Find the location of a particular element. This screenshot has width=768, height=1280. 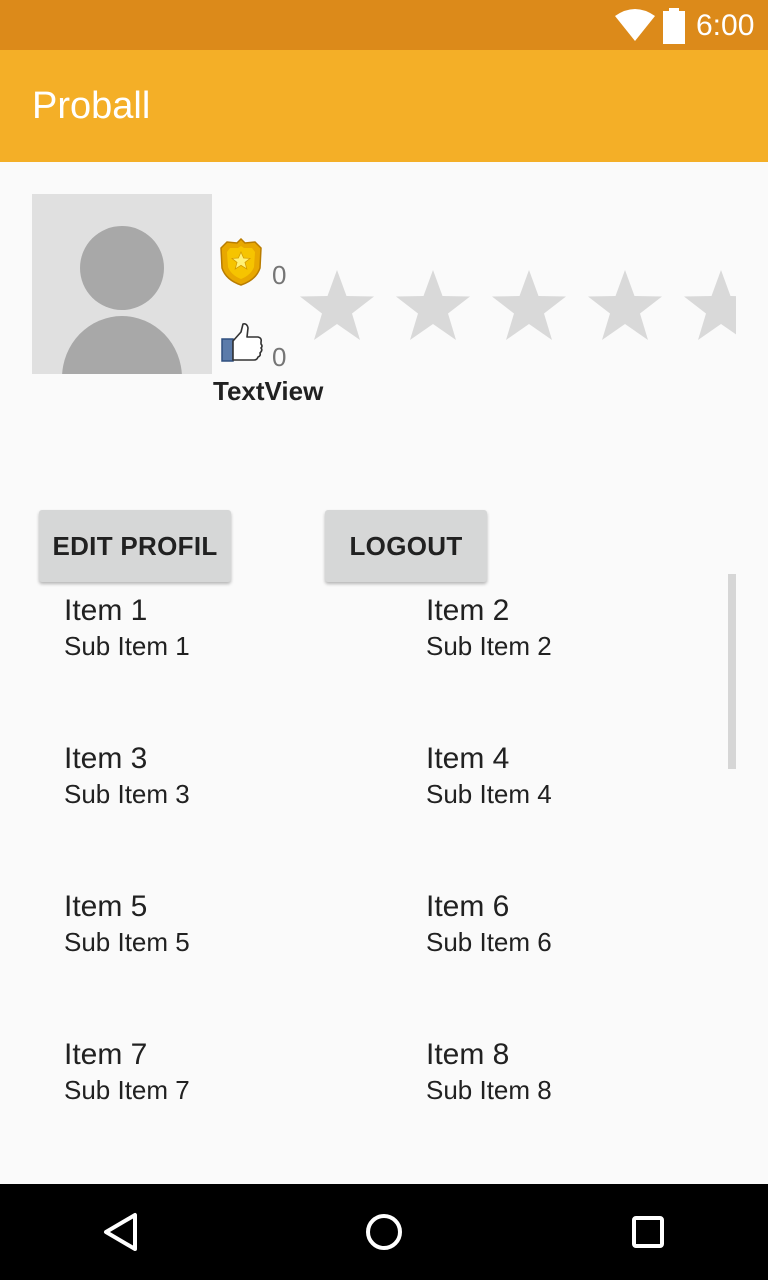

grid-item: Item 6 Sub Item 6 is located at coordinates (576, 960).